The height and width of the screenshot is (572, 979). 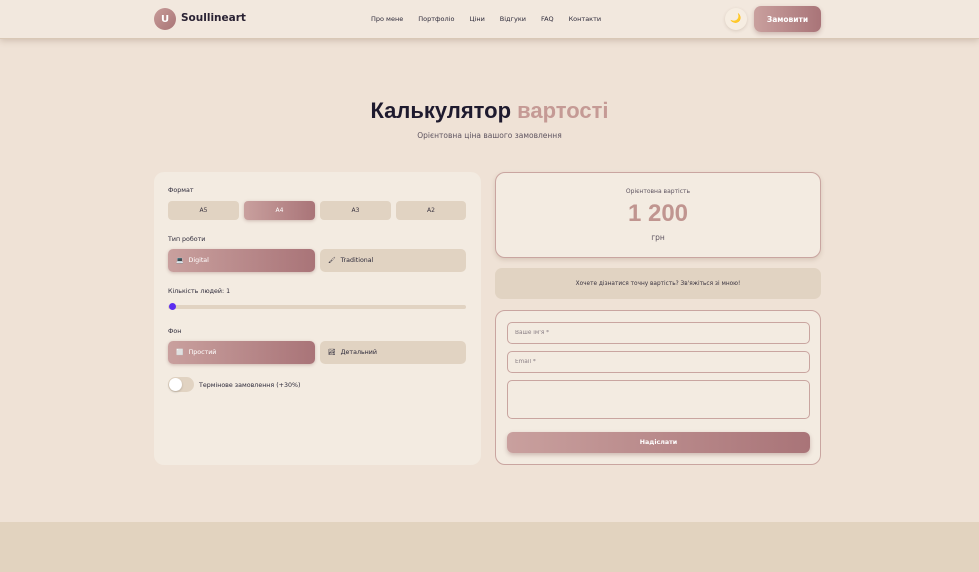 I want to click on theme-toggle-button: 🌙, so click(x=736, y=19).